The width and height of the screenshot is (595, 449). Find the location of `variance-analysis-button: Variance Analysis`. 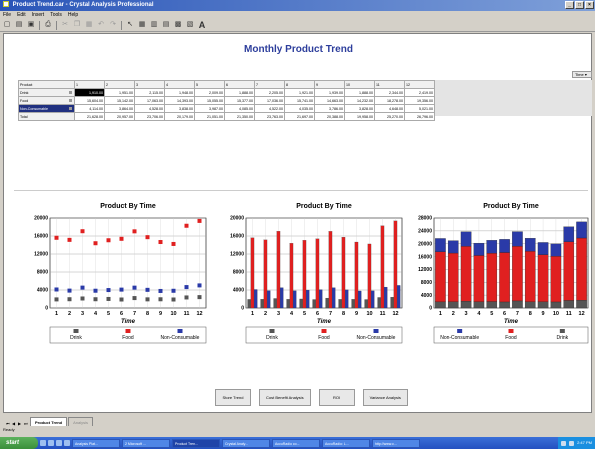

variance-analysis-button: Variance Analysis is located at coordinates (385, 397).